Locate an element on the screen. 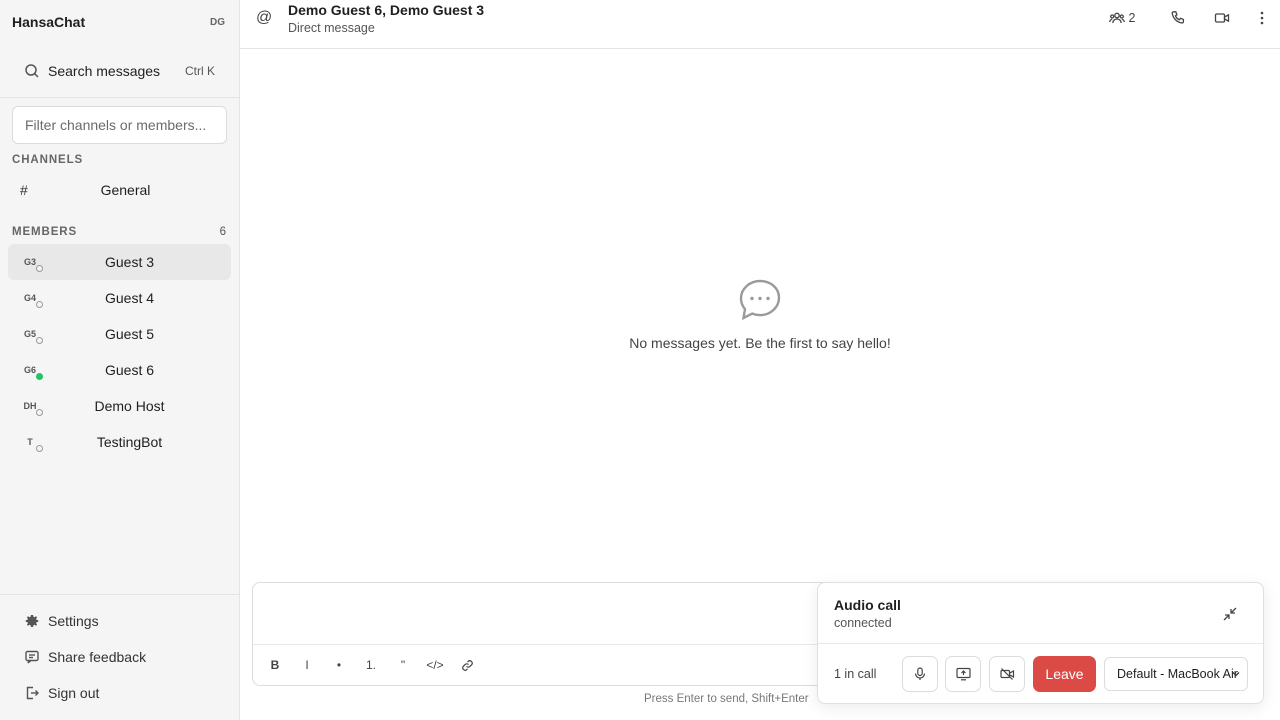 Image resolution: width=1280 pixels, height=720 pixels. sign-out-label: Sign out is located at coordinates (74, 693).